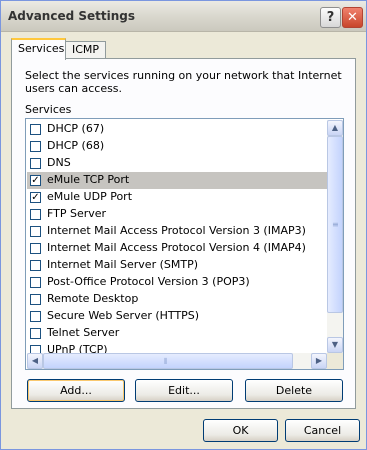 This screenshot has height=450, width=367. I want to click on service-row: DHCP (67), so click(177, 129).